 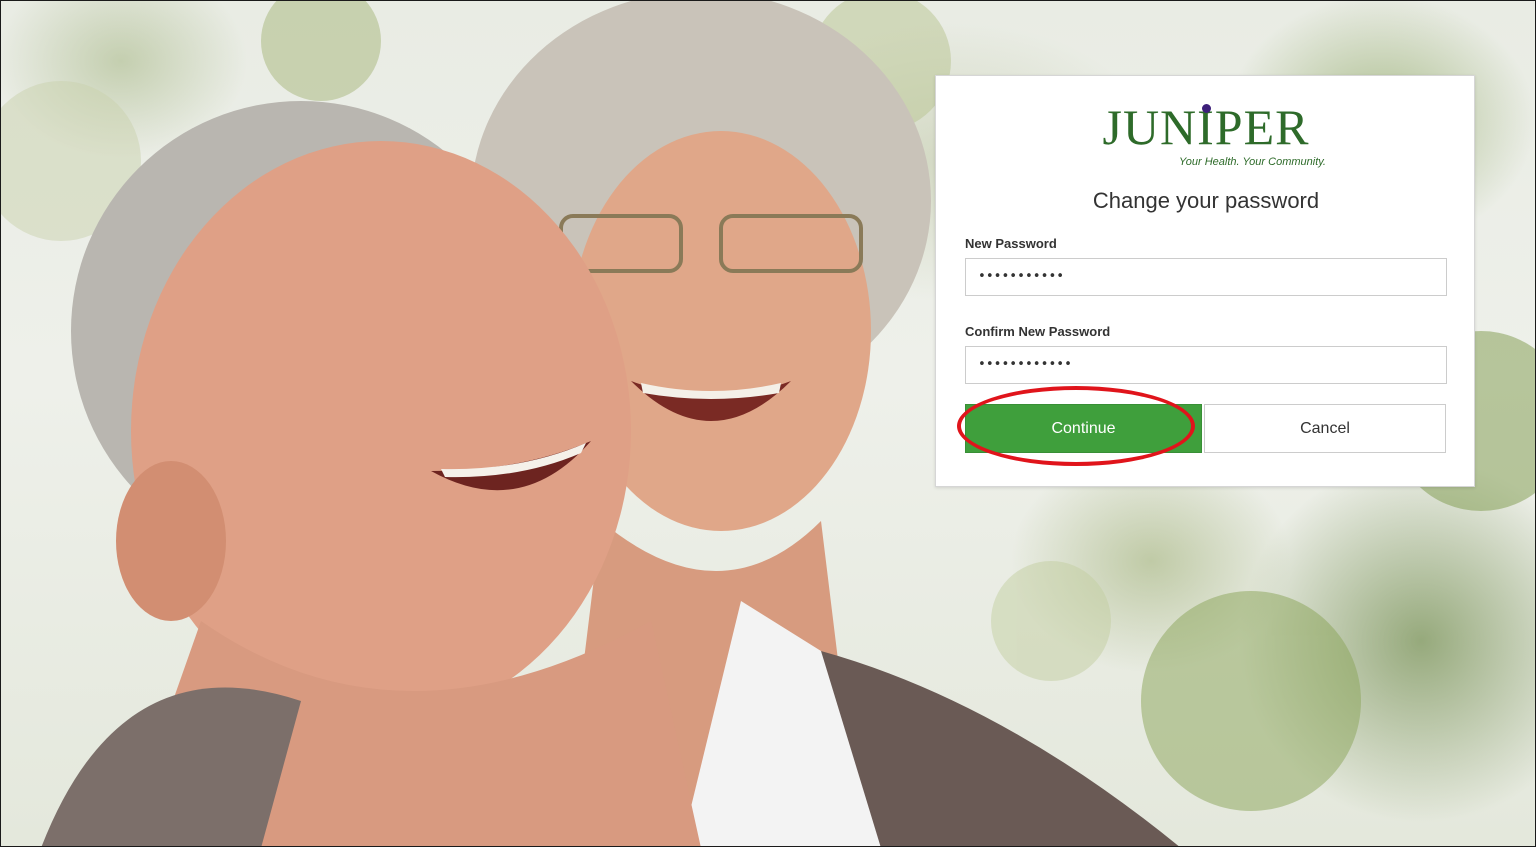 What do you see at coordinates (1083, 428) in the screenshot?
I see `continue-button: Continue` at bounding box center [1083, 428].